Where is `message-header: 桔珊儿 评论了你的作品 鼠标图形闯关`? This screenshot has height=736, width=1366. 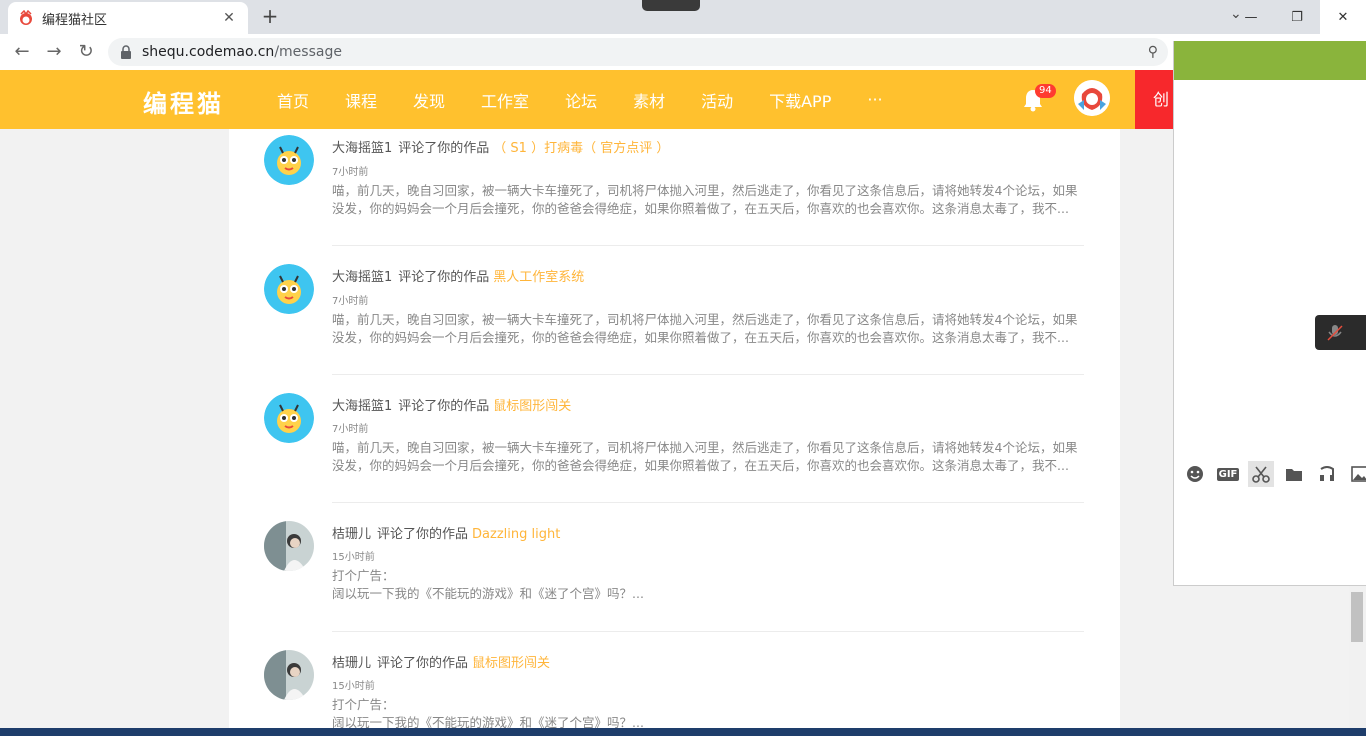 message-header: 桔珊儿 评论了你的作品 鼠标图形闯关 is located at coordinates (441, 661).